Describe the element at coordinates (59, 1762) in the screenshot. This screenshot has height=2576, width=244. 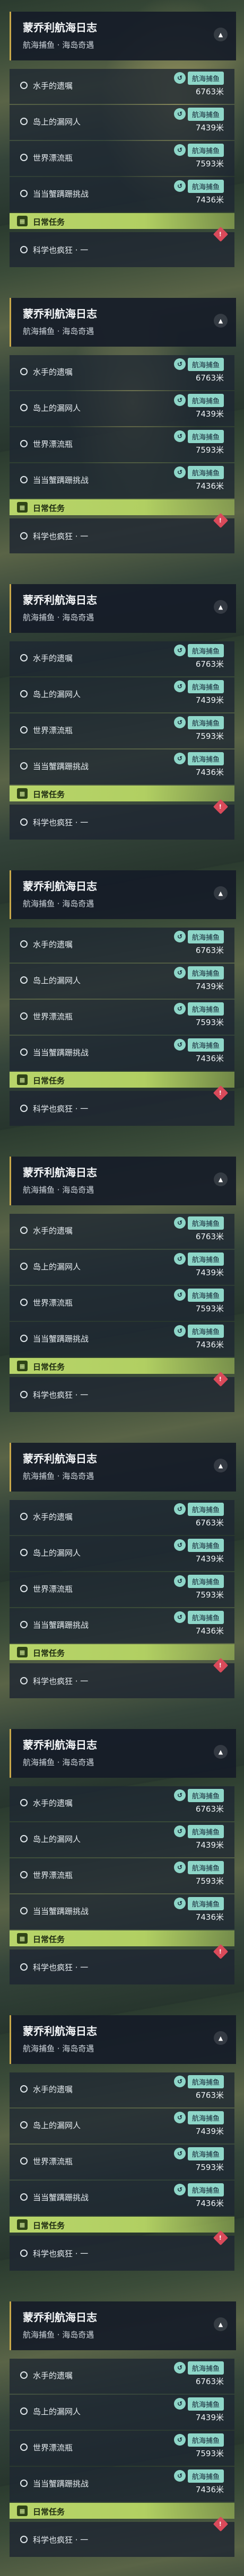
I see `quest-subtitle: 航海捕鱼 · 海岛奇遇` at that location.